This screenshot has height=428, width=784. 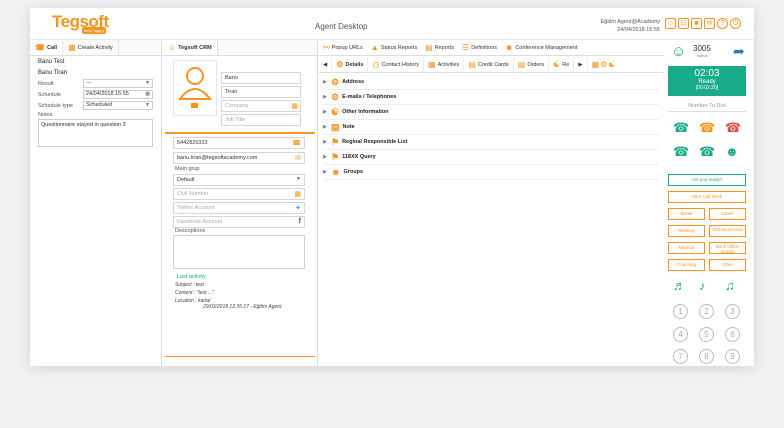 I want to click on back-office-button: Back Office Activity, so click(x=727, y=248).